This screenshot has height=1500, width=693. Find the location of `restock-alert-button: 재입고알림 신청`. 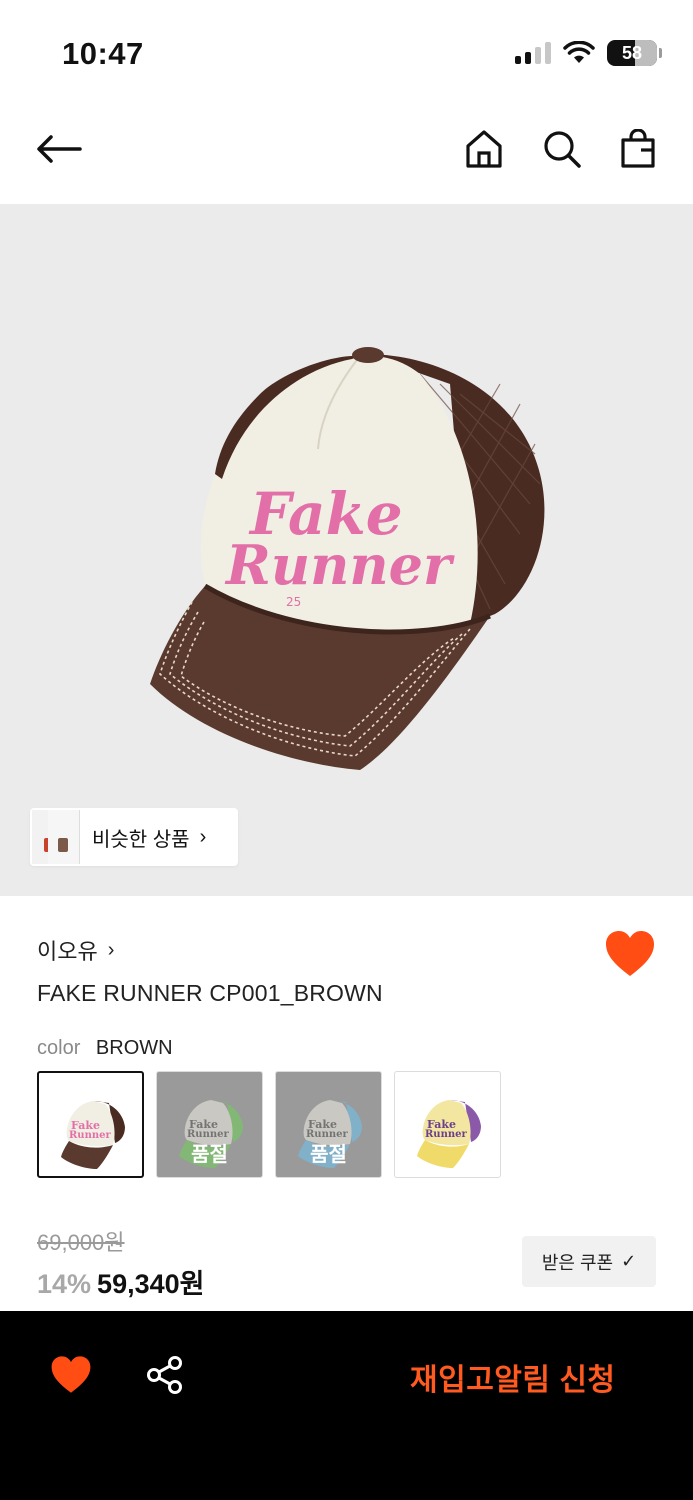

restock-alert-button: 재입고알림 신청 is located at coordinates (513, 1377).